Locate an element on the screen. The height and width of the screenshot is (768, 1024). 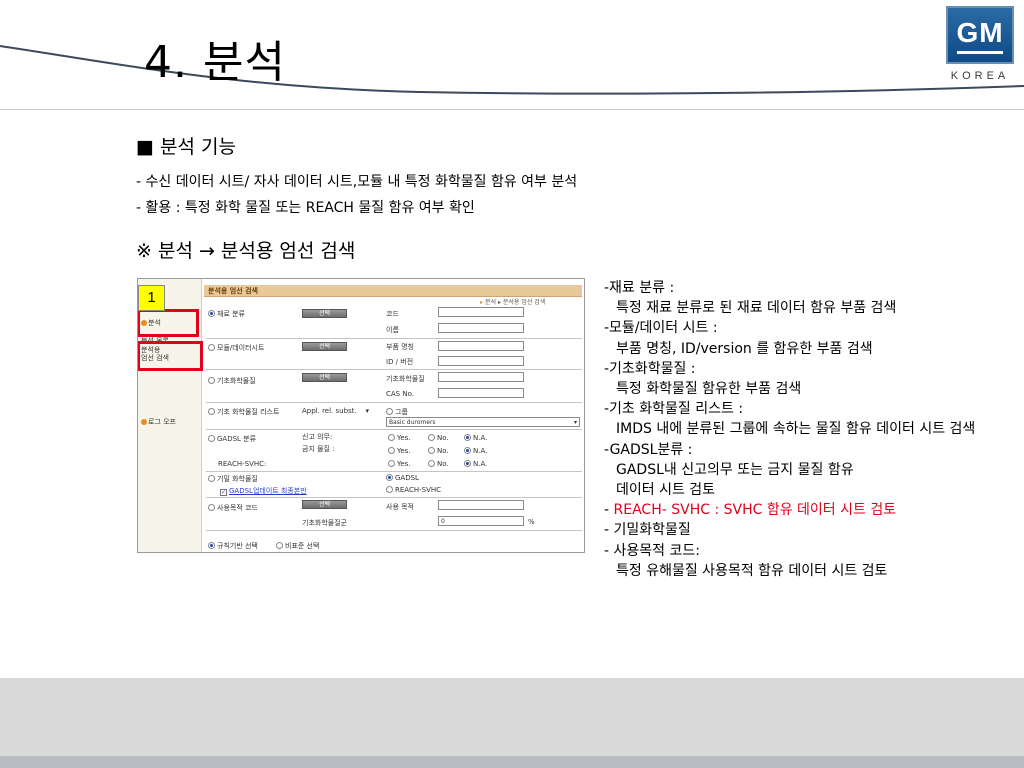
description-line: -모듈/데이터 시트 : is located at coordinates (804, 328).